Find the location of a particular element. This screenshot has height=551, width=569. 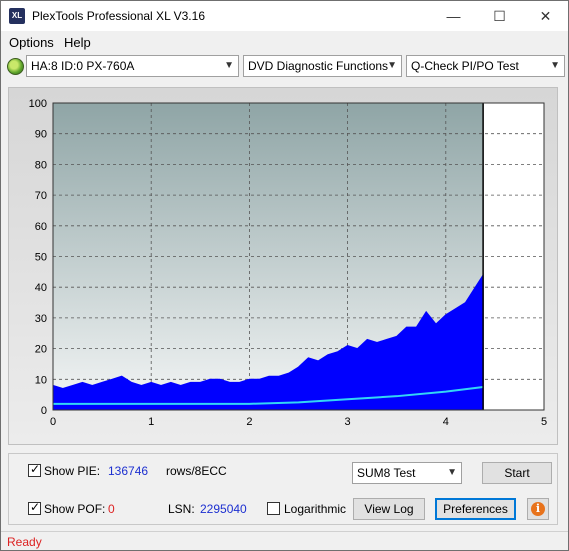

drive-select: HA:8 ID:0 PX-760A ▼ is located at coordinates (132, 66).